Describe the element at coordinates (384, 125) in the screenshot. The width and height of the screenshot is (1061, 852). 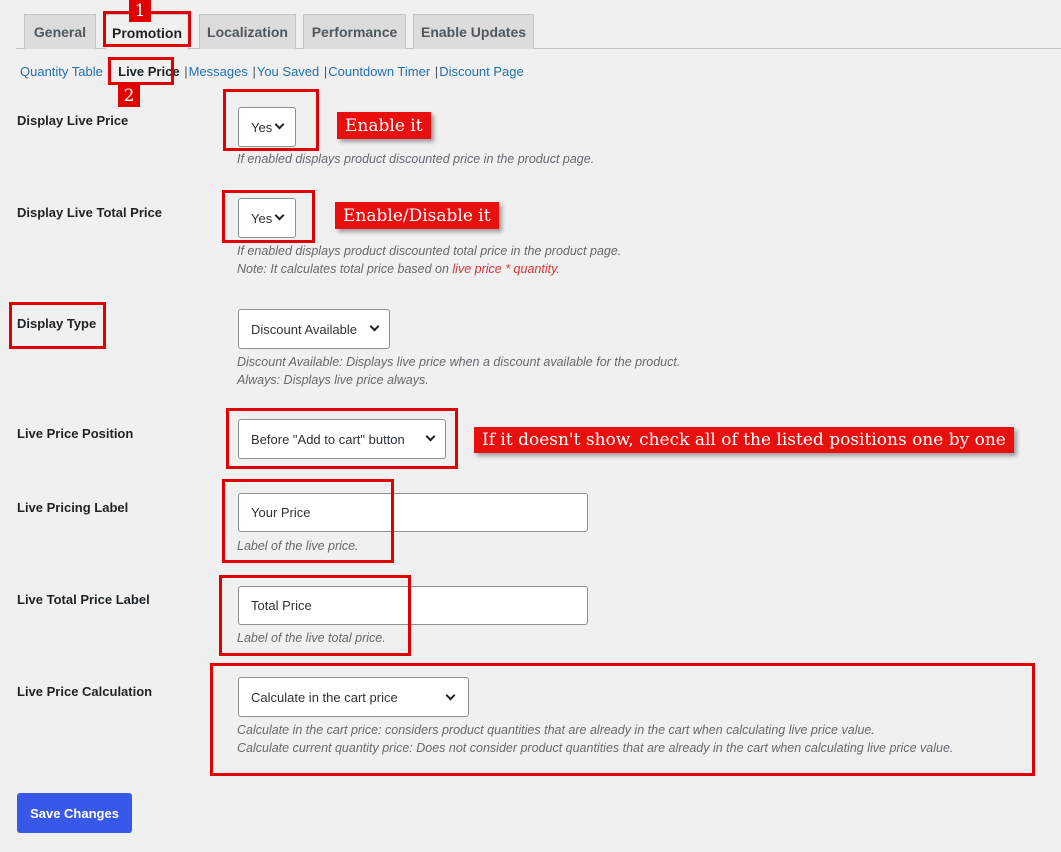
I see `annotation-enable-it: Enable it` at that location.